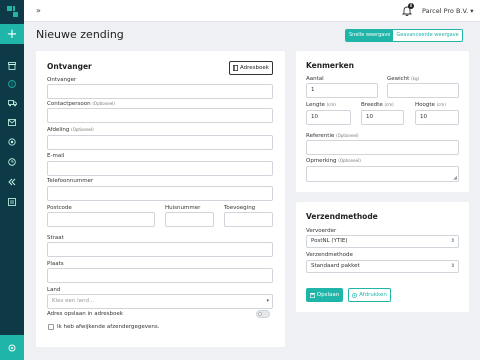 The width and height of the screenshot is (480, 360). I want to click on house-number-input, so click(189, 219).